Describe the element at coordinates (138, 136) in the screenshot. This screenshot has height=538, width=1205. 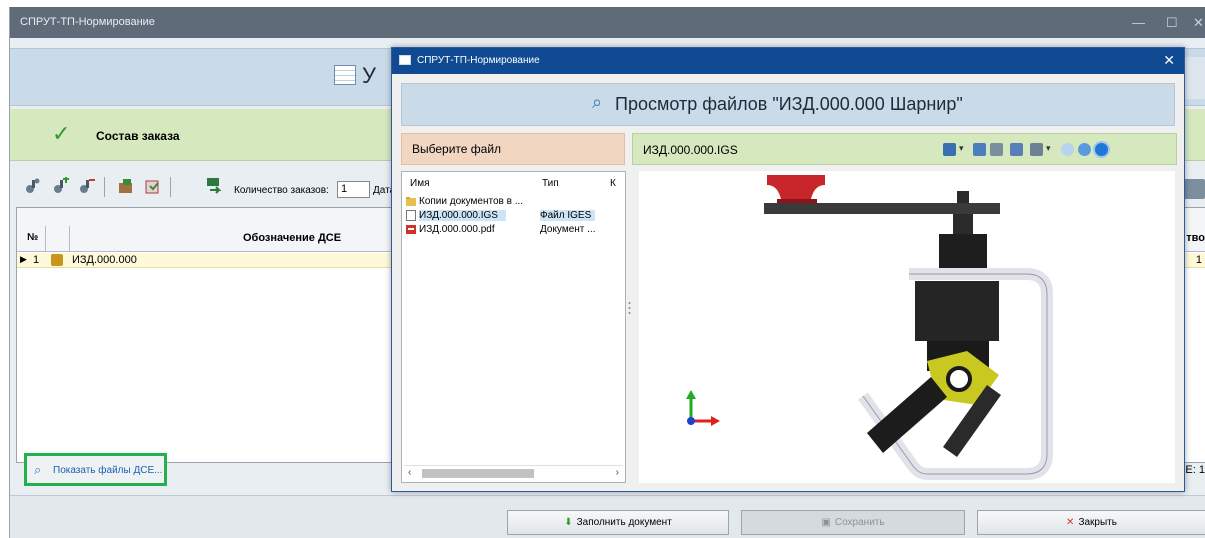
I see `order-composition-label: Состав заказа` at that location.